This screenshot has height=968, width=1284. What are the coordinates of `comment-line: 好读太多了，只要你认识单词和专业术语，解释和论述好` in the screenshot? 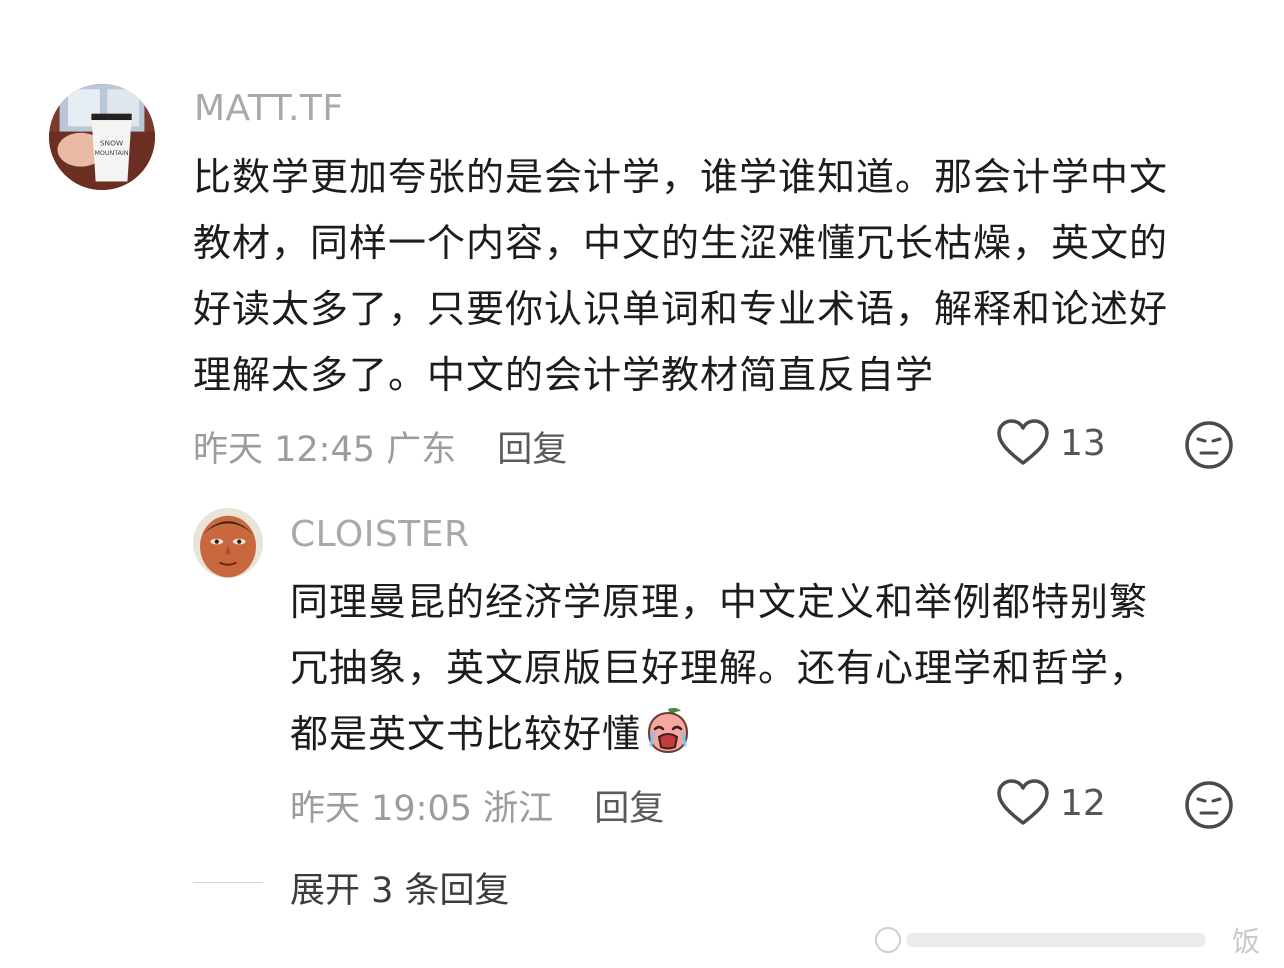 It's located at (681, 309).